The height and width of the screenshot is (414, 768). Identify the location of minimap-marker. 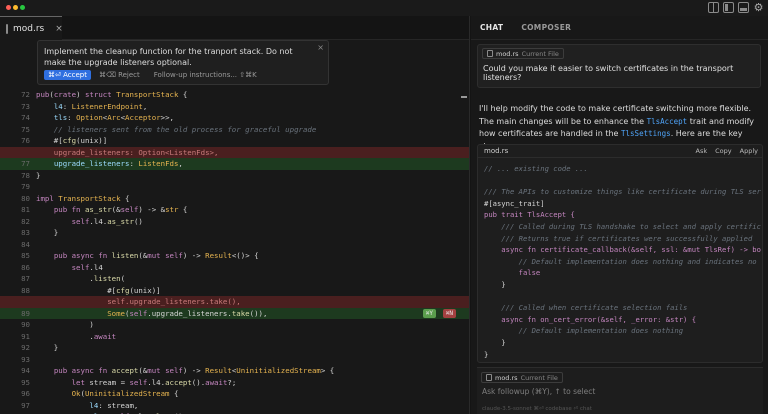
(464, 97).